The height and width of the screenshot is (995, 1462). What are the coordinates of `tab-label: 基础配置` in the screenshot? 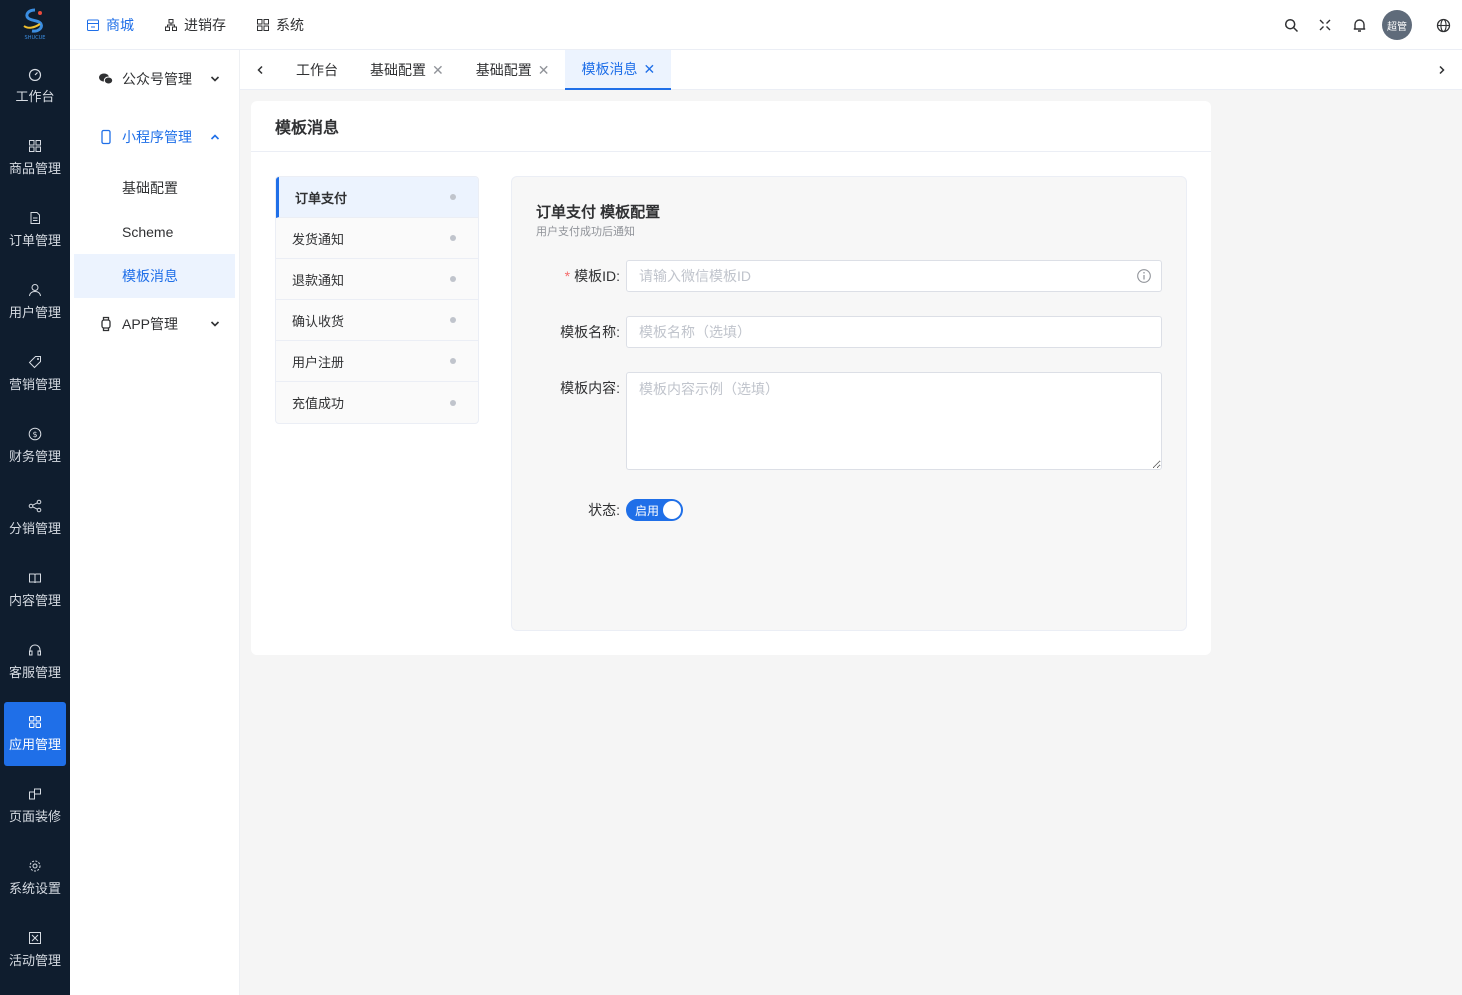 It's located at (503, 70).